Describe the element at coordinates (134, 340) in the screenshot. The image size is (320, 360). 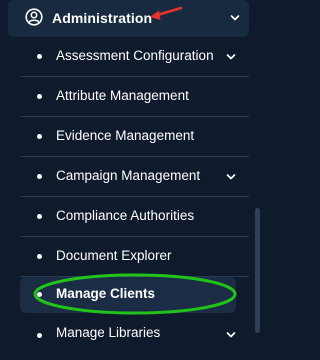
I see `menu-item-manage-libraries: Manage Libraries` at that location.